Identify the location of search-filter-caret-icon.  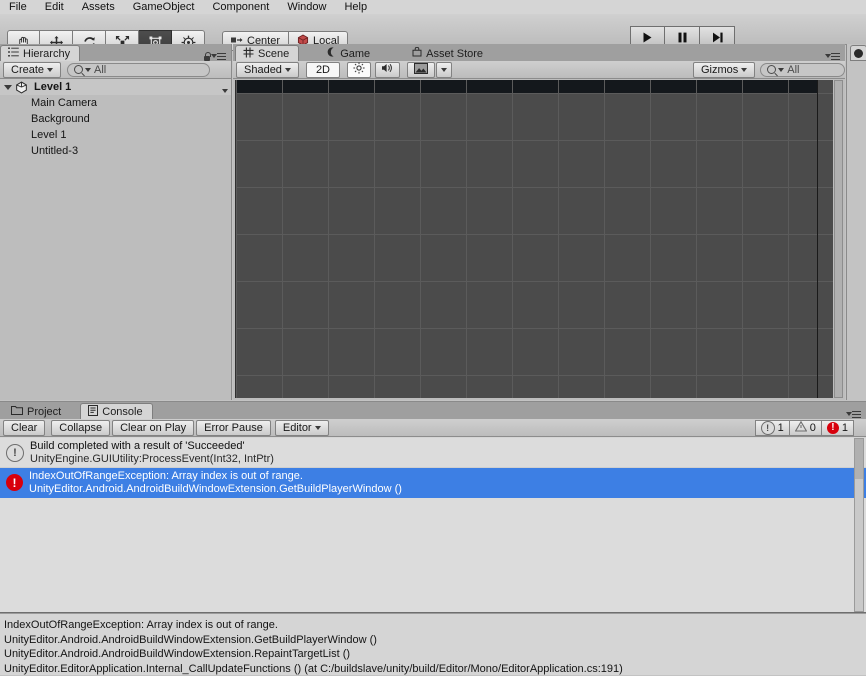
(88, 70).